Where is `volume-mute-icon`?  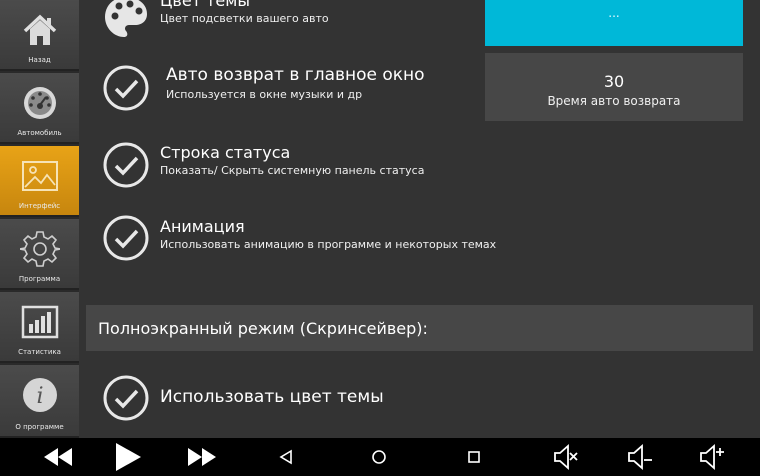 volume-mute-icon is located at coordinates (566, 457).